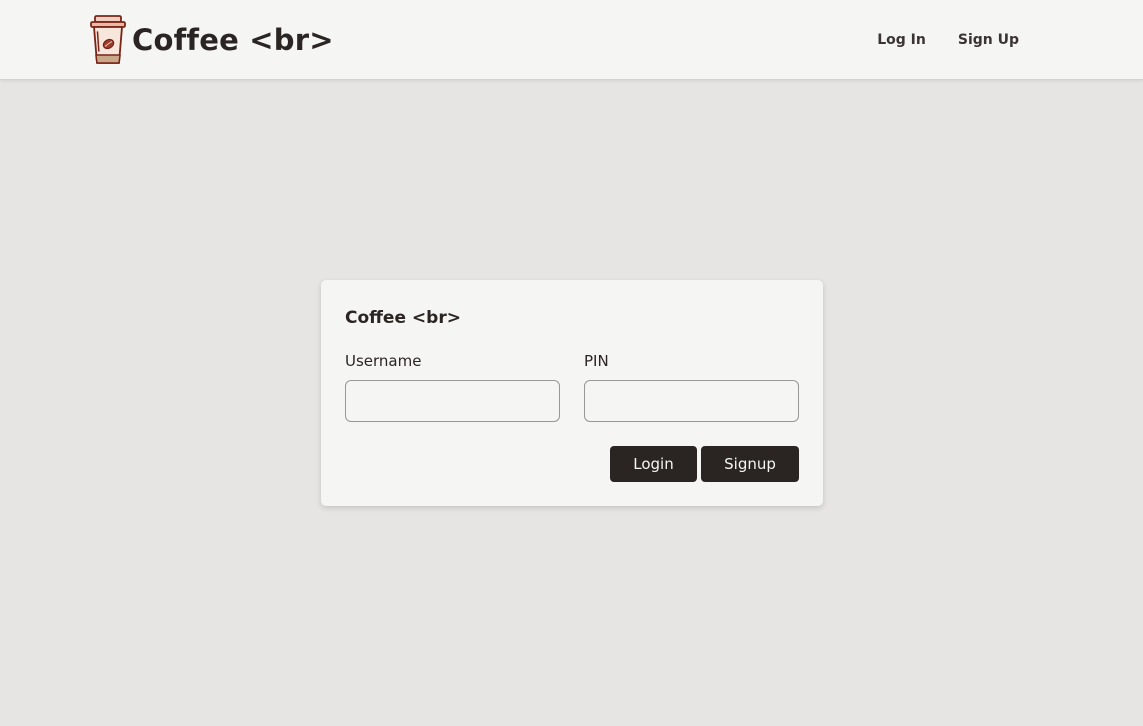 This screenshot has height=726, width=1143. What do you see at coordinates (108, 39) in the screenshot?
I see `coffee-cup-icon` at bounding box center [108, 39].